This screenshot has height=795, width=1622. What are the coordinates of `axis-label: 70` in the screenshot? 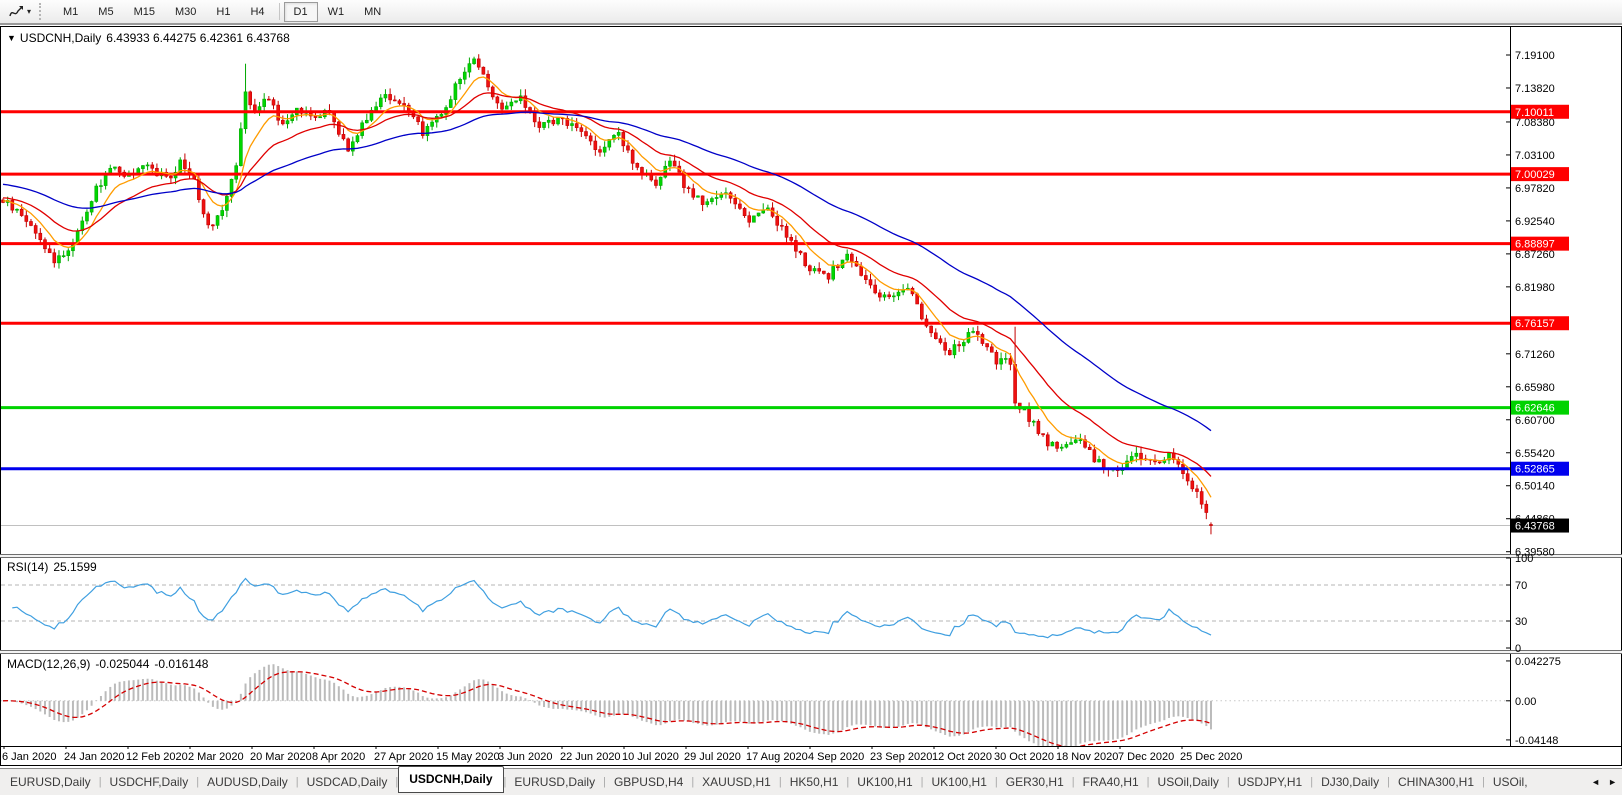 It's located at (1521, 586).